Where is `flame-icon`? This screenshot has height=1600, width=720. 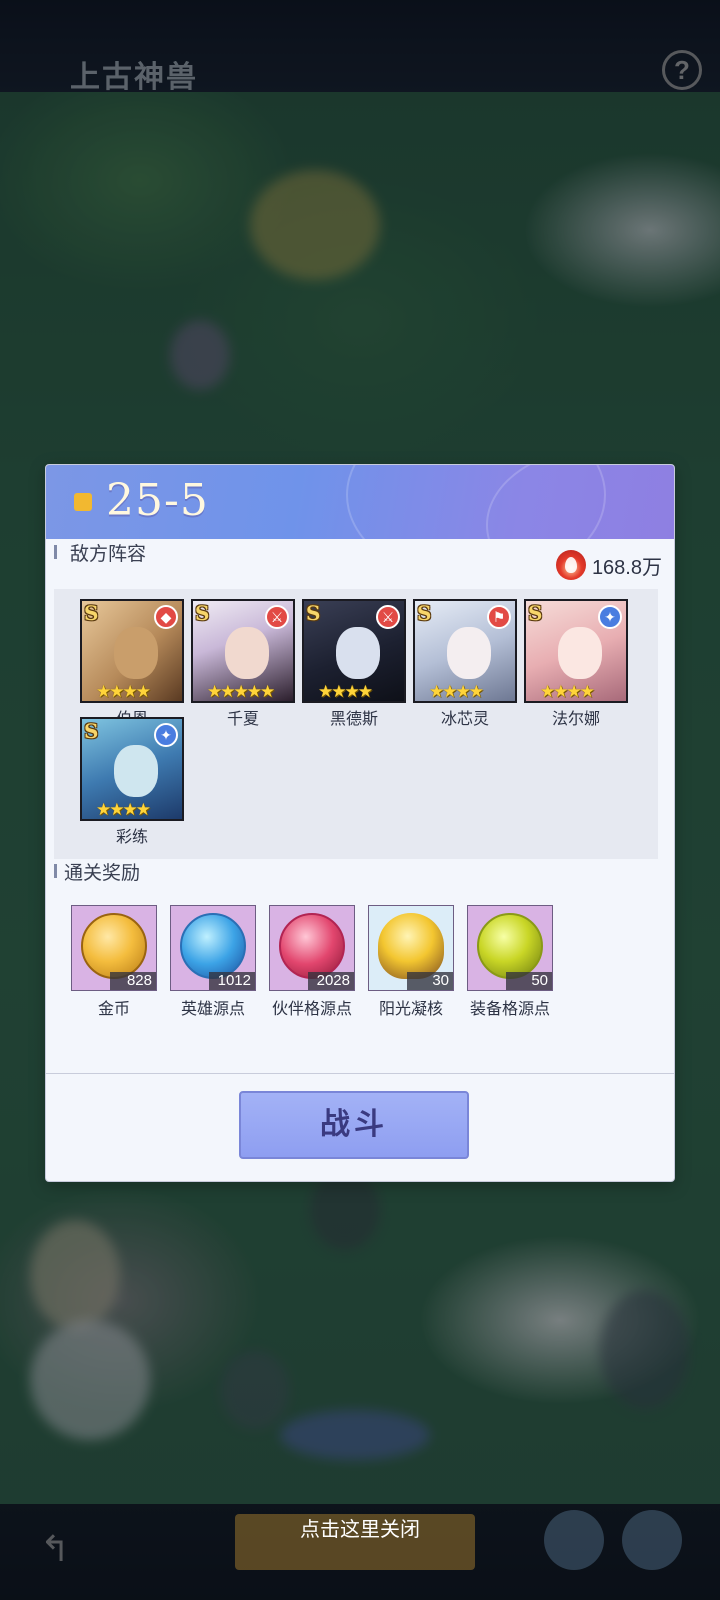 flame-icon is located at coordinates (570, 565).